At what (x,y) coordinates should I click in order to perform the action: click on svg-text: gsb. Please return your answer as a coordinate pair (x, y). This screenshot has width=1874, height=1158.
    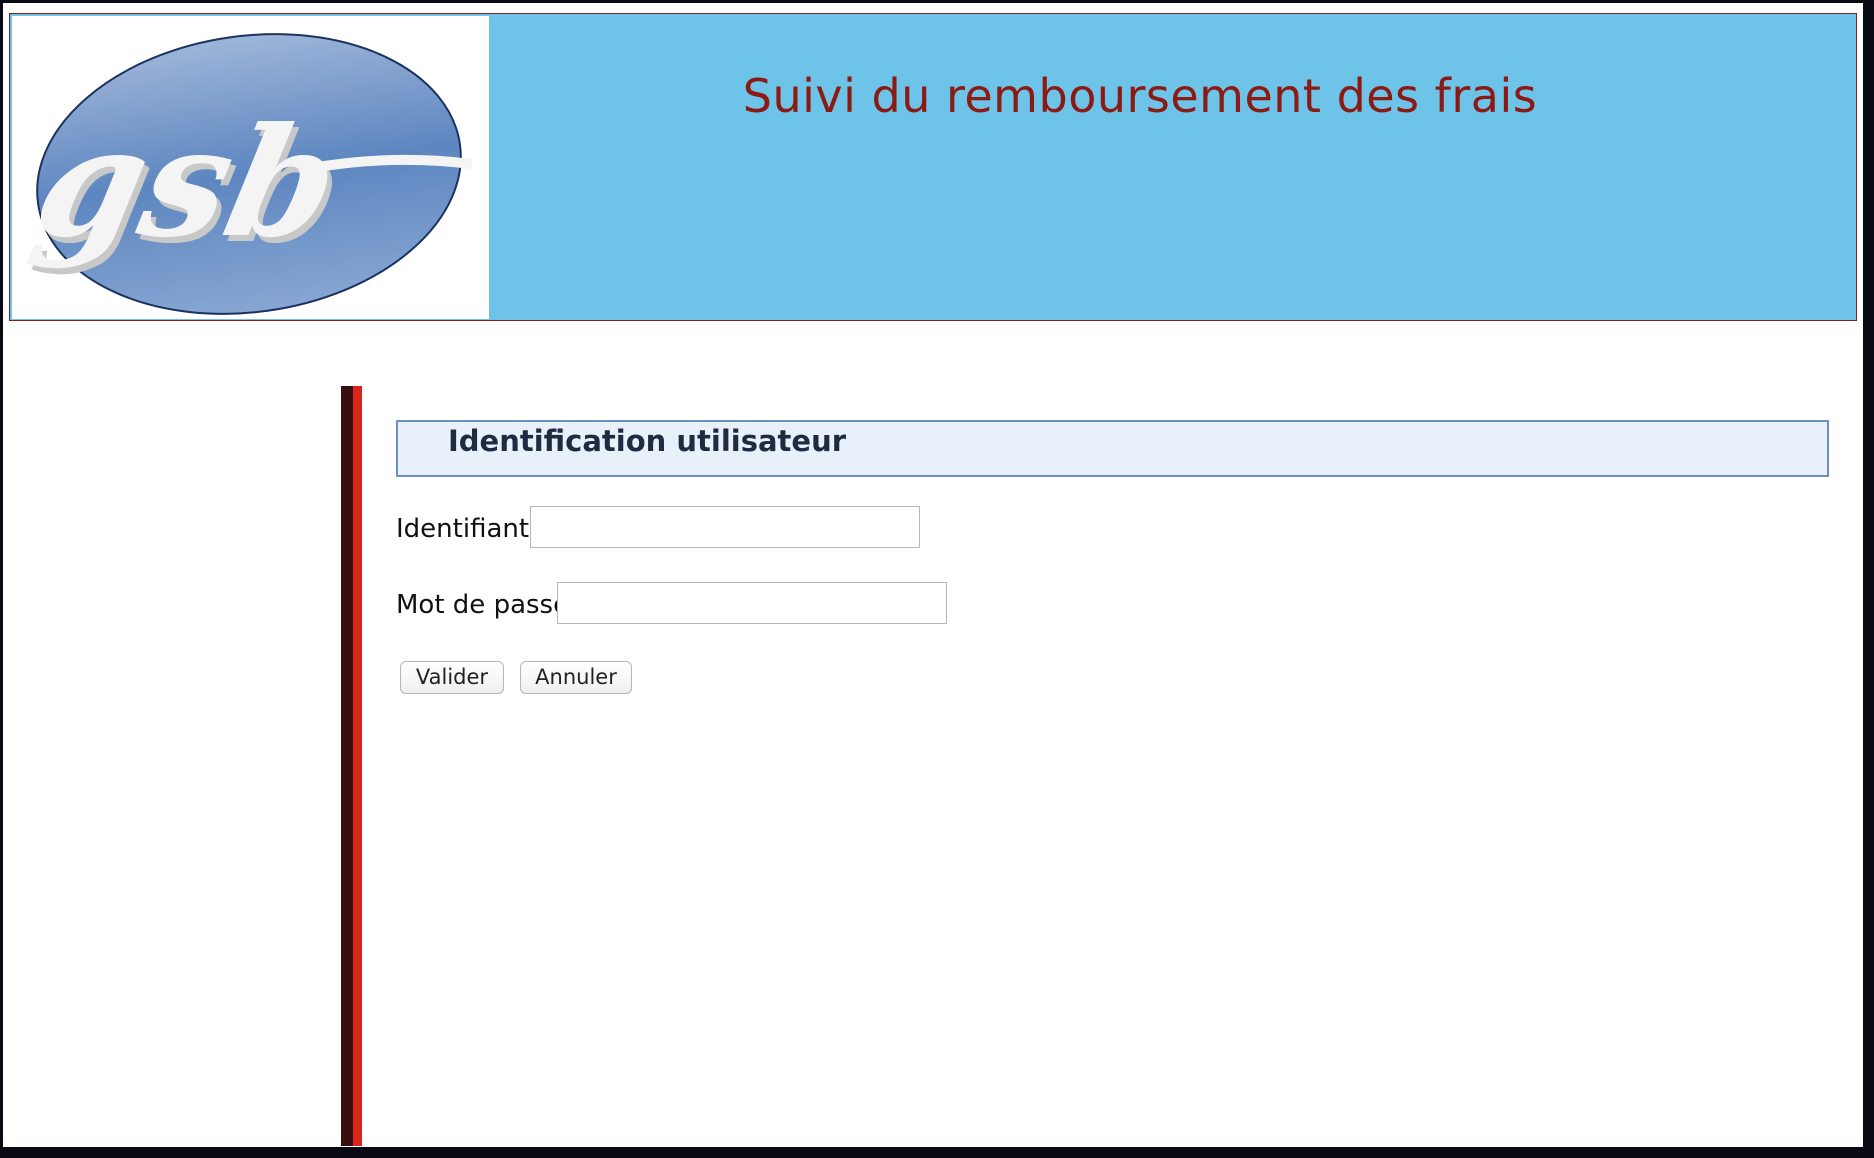
    Looking at the image, I should click on (188, 183).